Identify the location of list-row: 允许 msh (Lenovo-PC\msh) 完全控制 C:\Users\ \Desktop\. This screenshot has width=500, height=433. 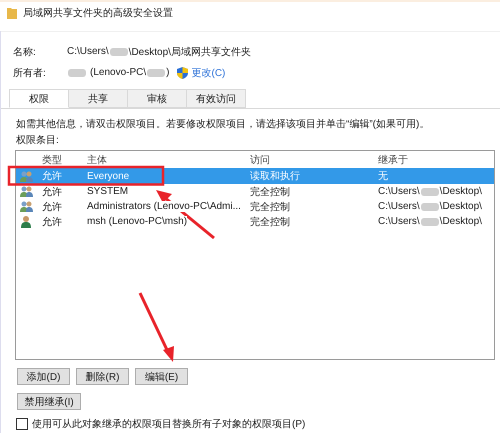
(255, 221).